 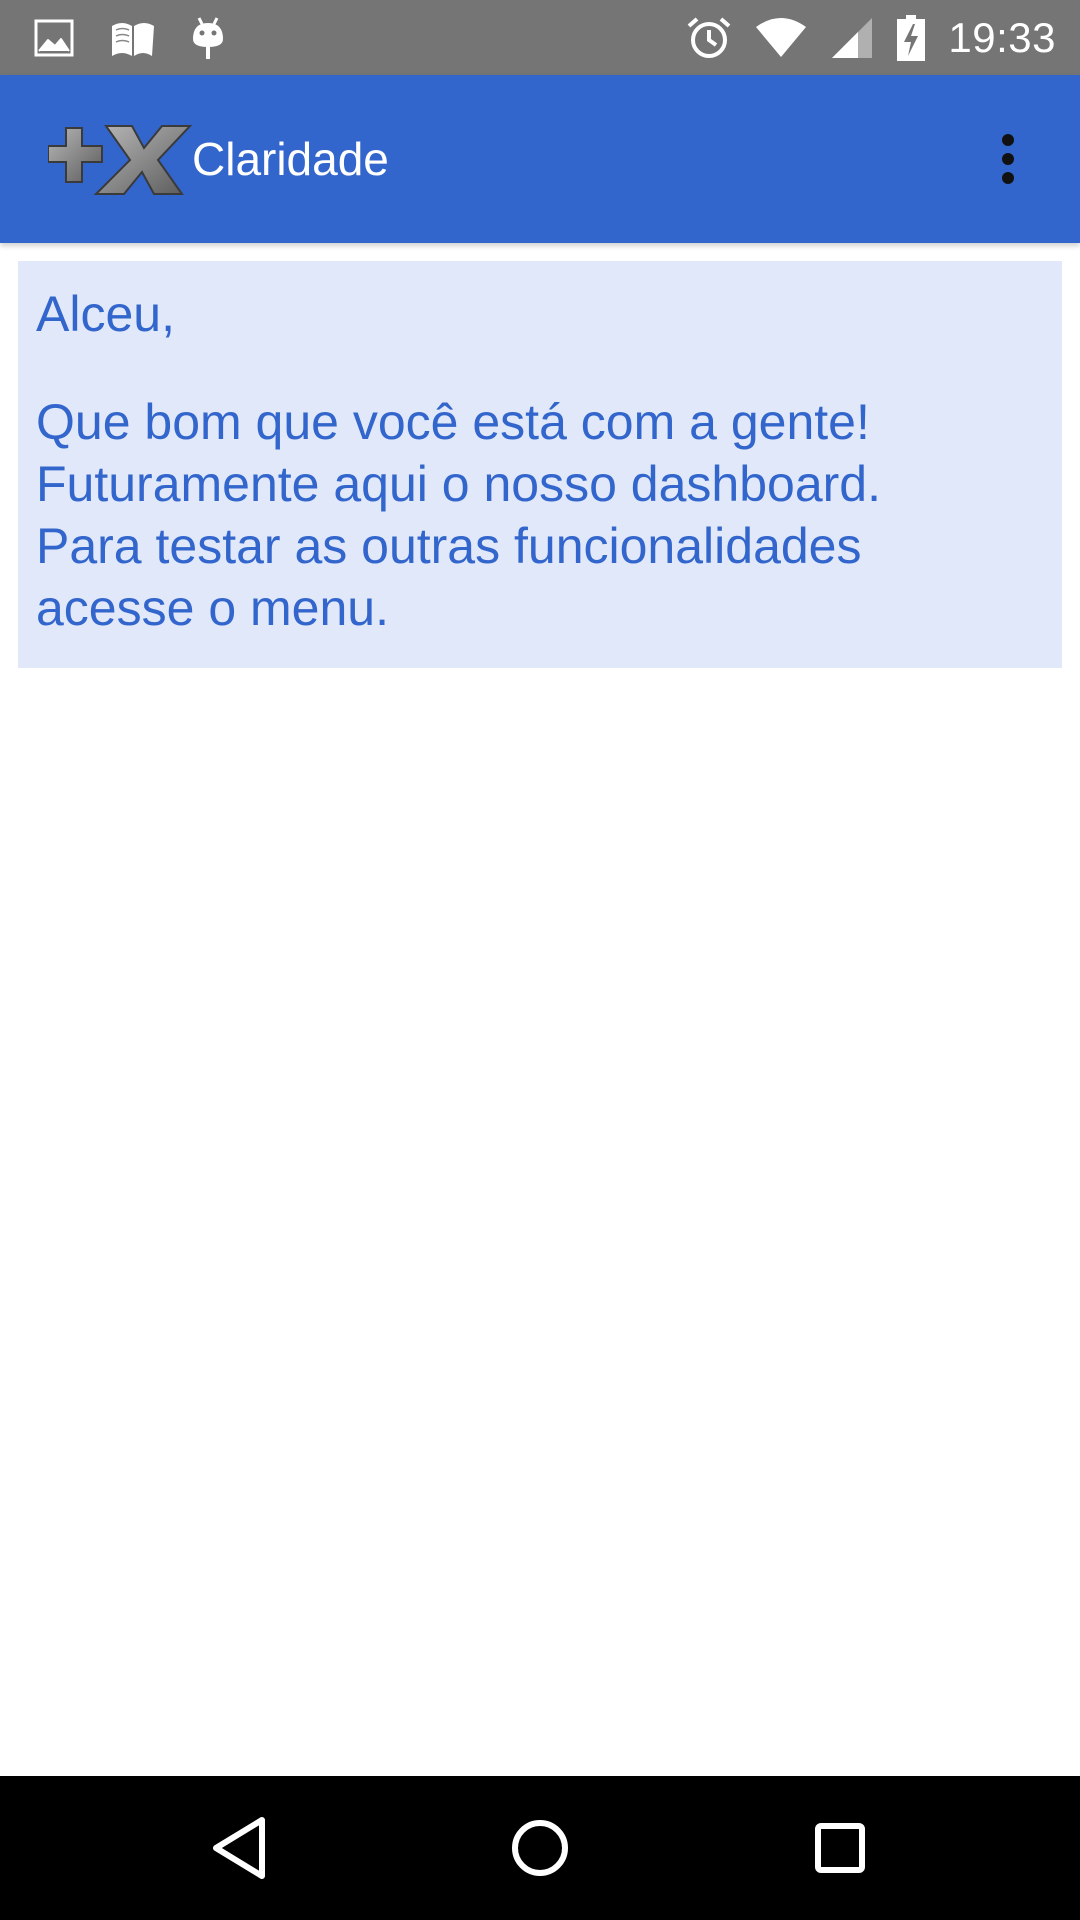 I want to click on back-button, so click(x=240, y=1848).